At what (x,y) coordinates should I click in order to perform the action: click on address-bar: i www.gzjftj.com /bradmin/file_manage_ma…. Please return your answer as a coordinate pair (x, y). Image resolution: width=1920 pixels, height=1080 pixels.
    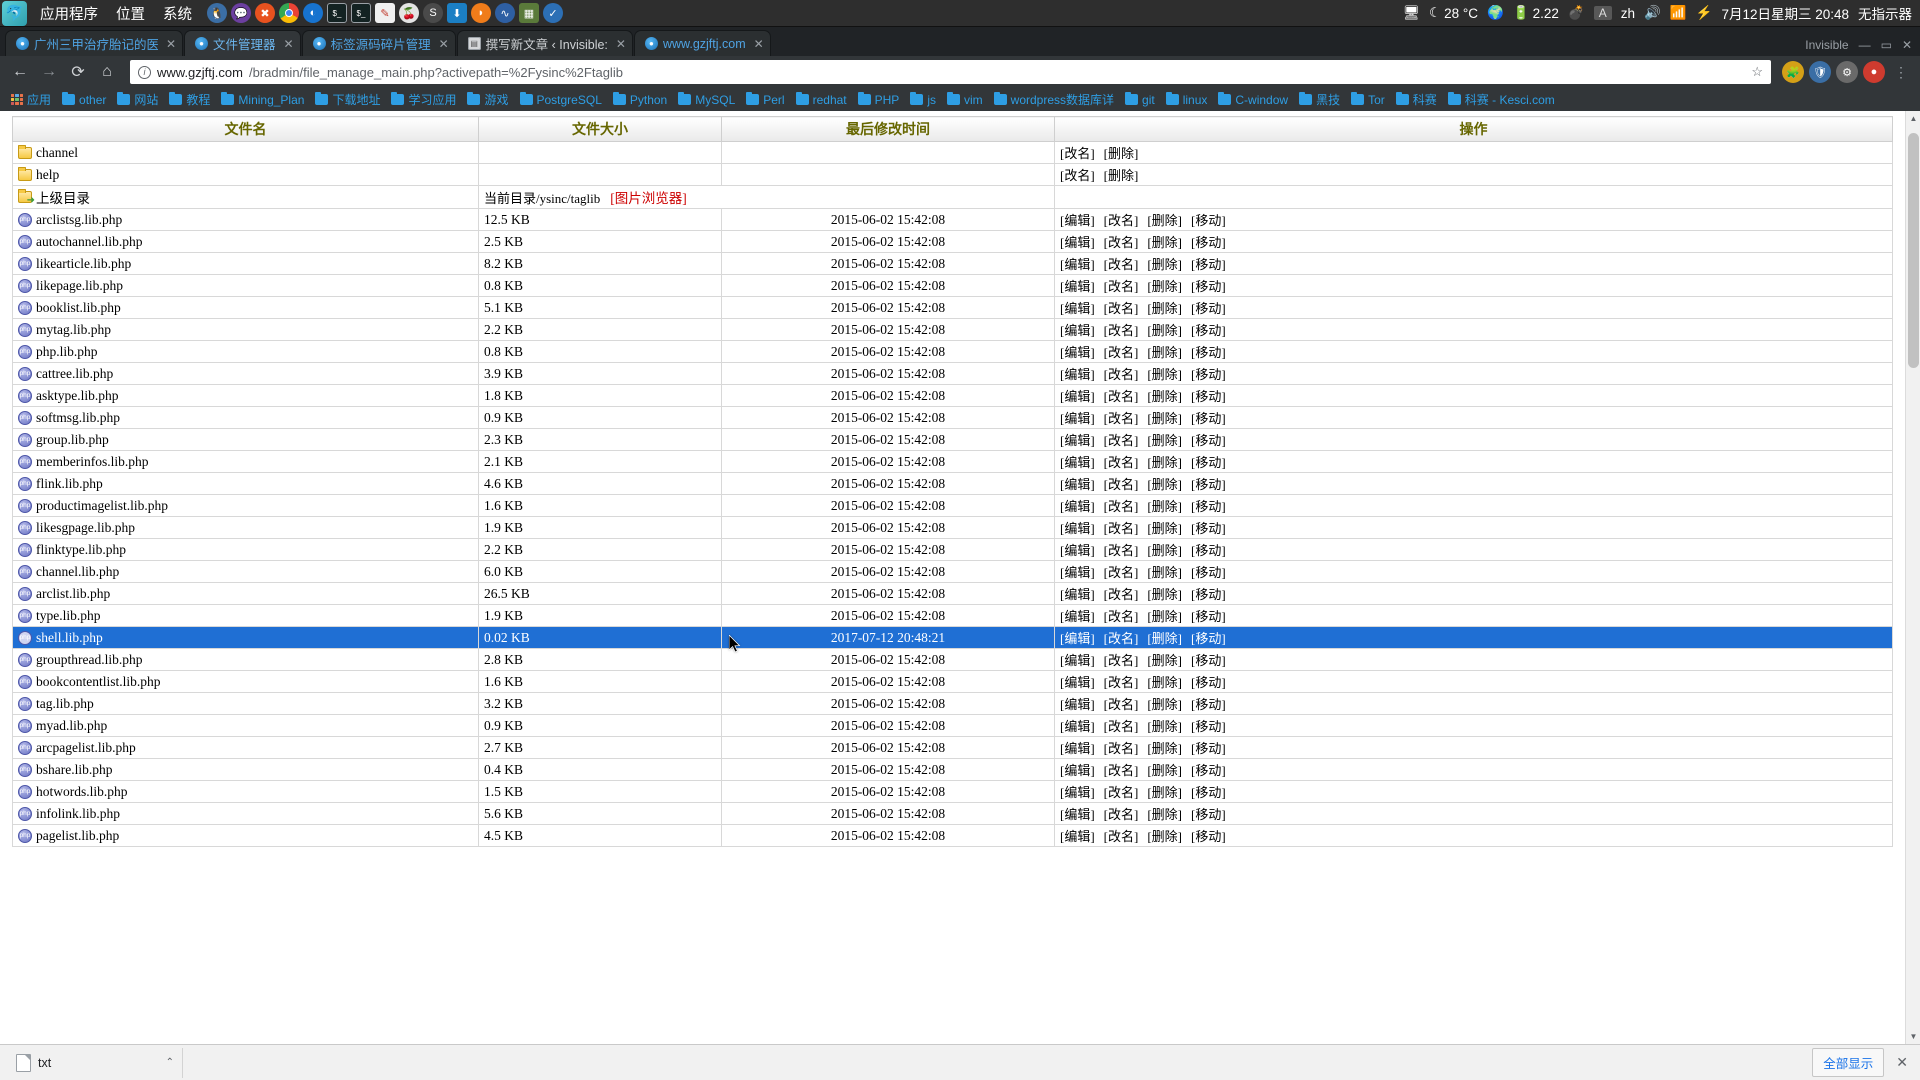
    Looking at the image, I should click on (950, 72).